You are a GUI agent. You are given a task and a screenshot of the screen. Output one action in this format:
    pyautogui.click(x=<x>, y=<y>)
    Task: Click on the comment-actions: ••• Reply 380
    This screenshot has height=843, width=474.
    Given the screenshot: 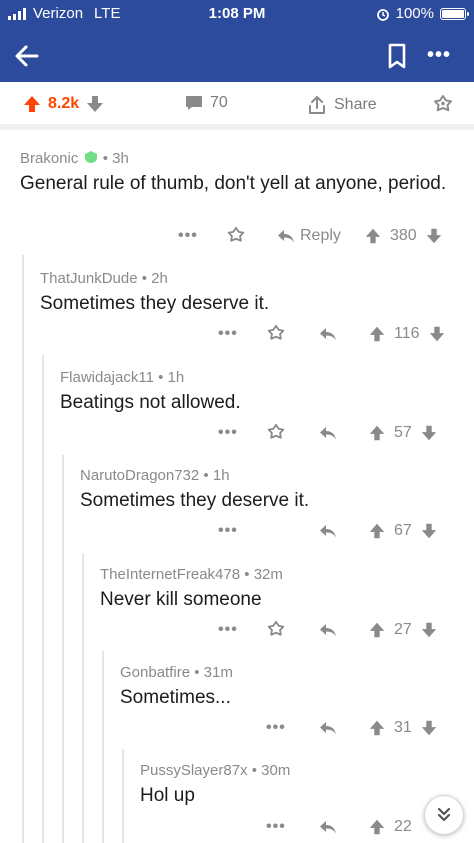 What is the action you would take?
    pyautogui.click(x=237, y=236)
    